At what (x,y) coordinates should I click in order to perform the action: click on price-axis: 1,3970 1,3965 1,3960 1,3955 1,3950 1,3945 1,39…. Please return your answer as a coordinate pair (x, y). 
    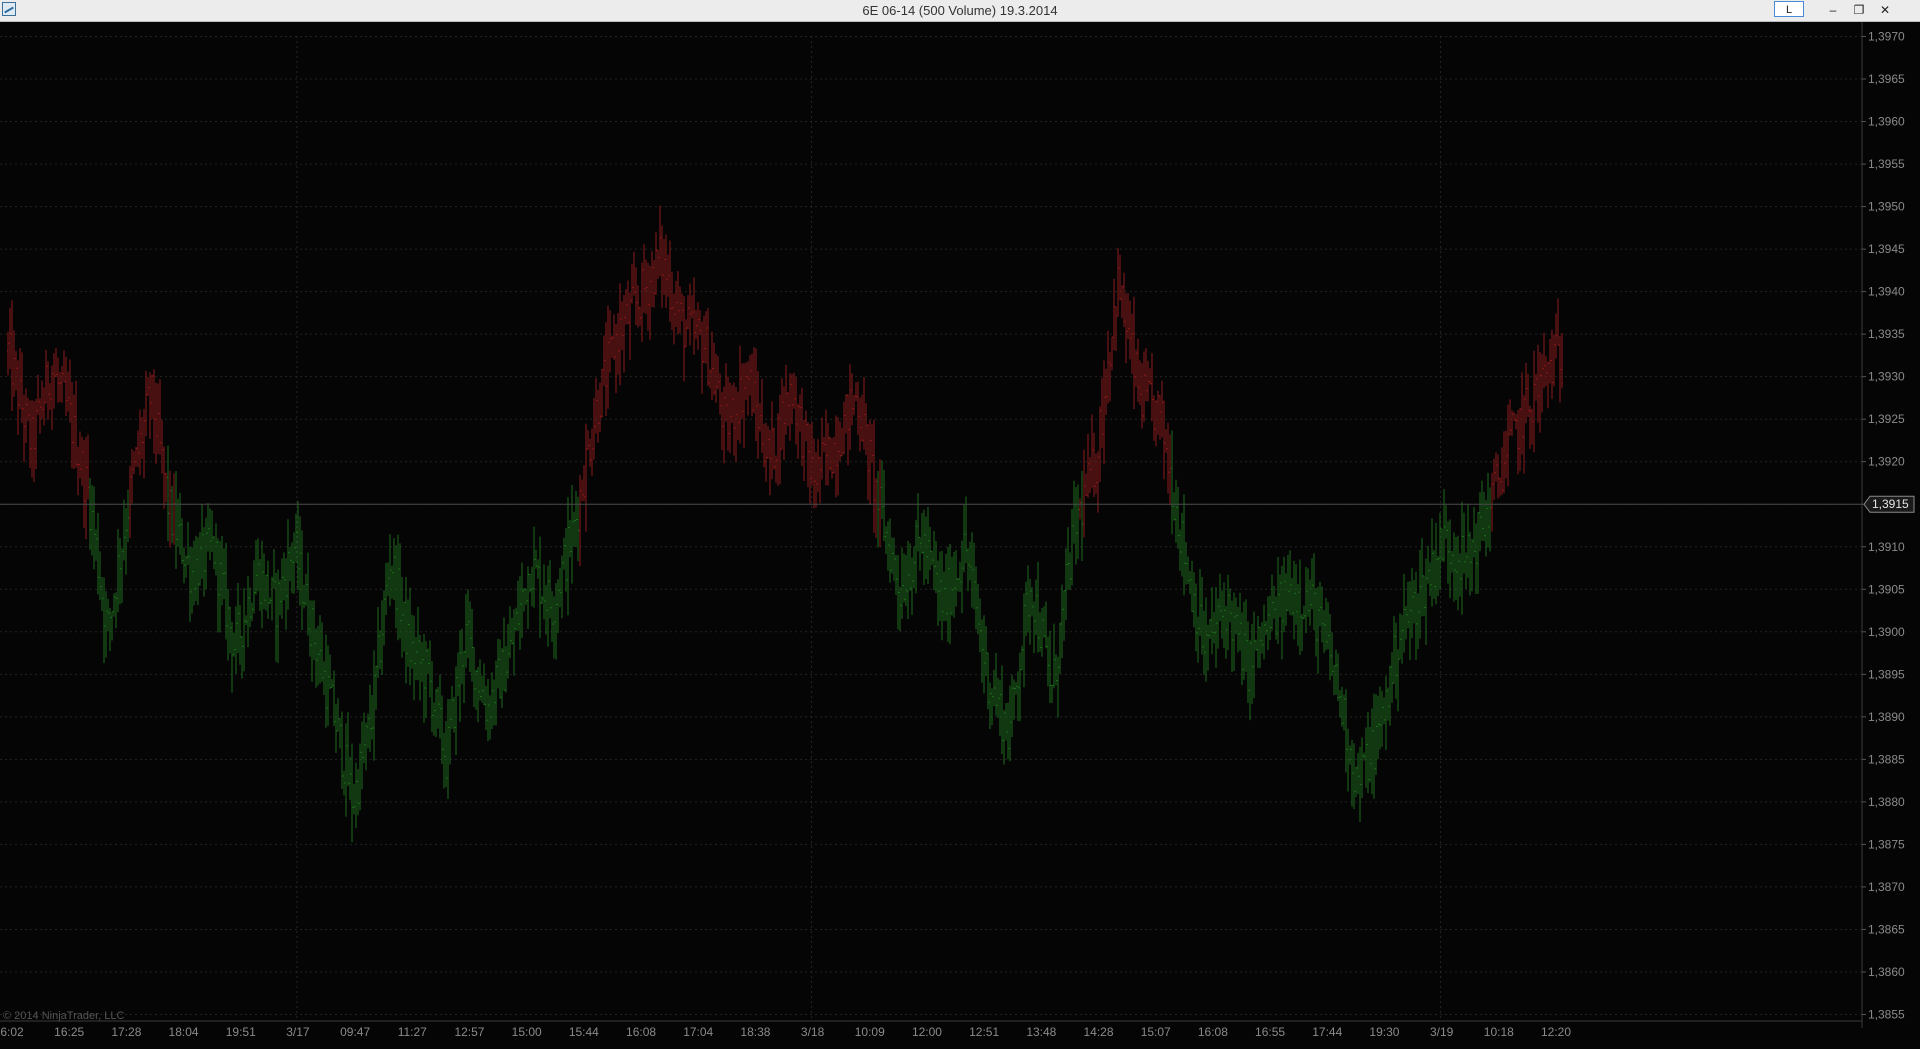
    Looking at the image, I should click on (1883, 525).